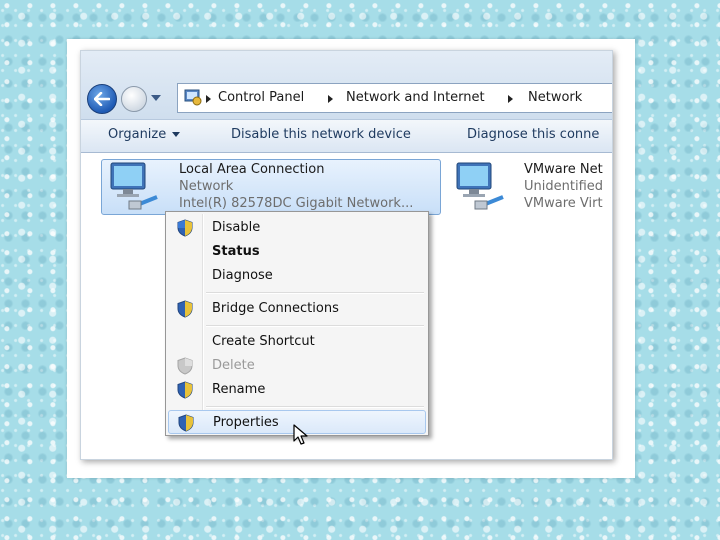  What do you see at coordinates (564, 186) in the screenshot?
I see `connection-status: Unidentified` at bounding box center [564, 186].